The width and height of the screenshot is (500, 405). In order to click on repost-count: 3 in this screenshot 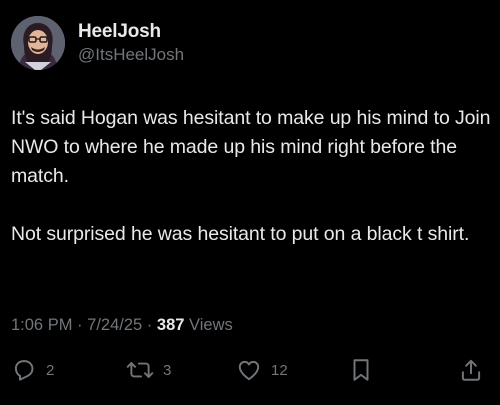, I will do `click(167, 370)`.